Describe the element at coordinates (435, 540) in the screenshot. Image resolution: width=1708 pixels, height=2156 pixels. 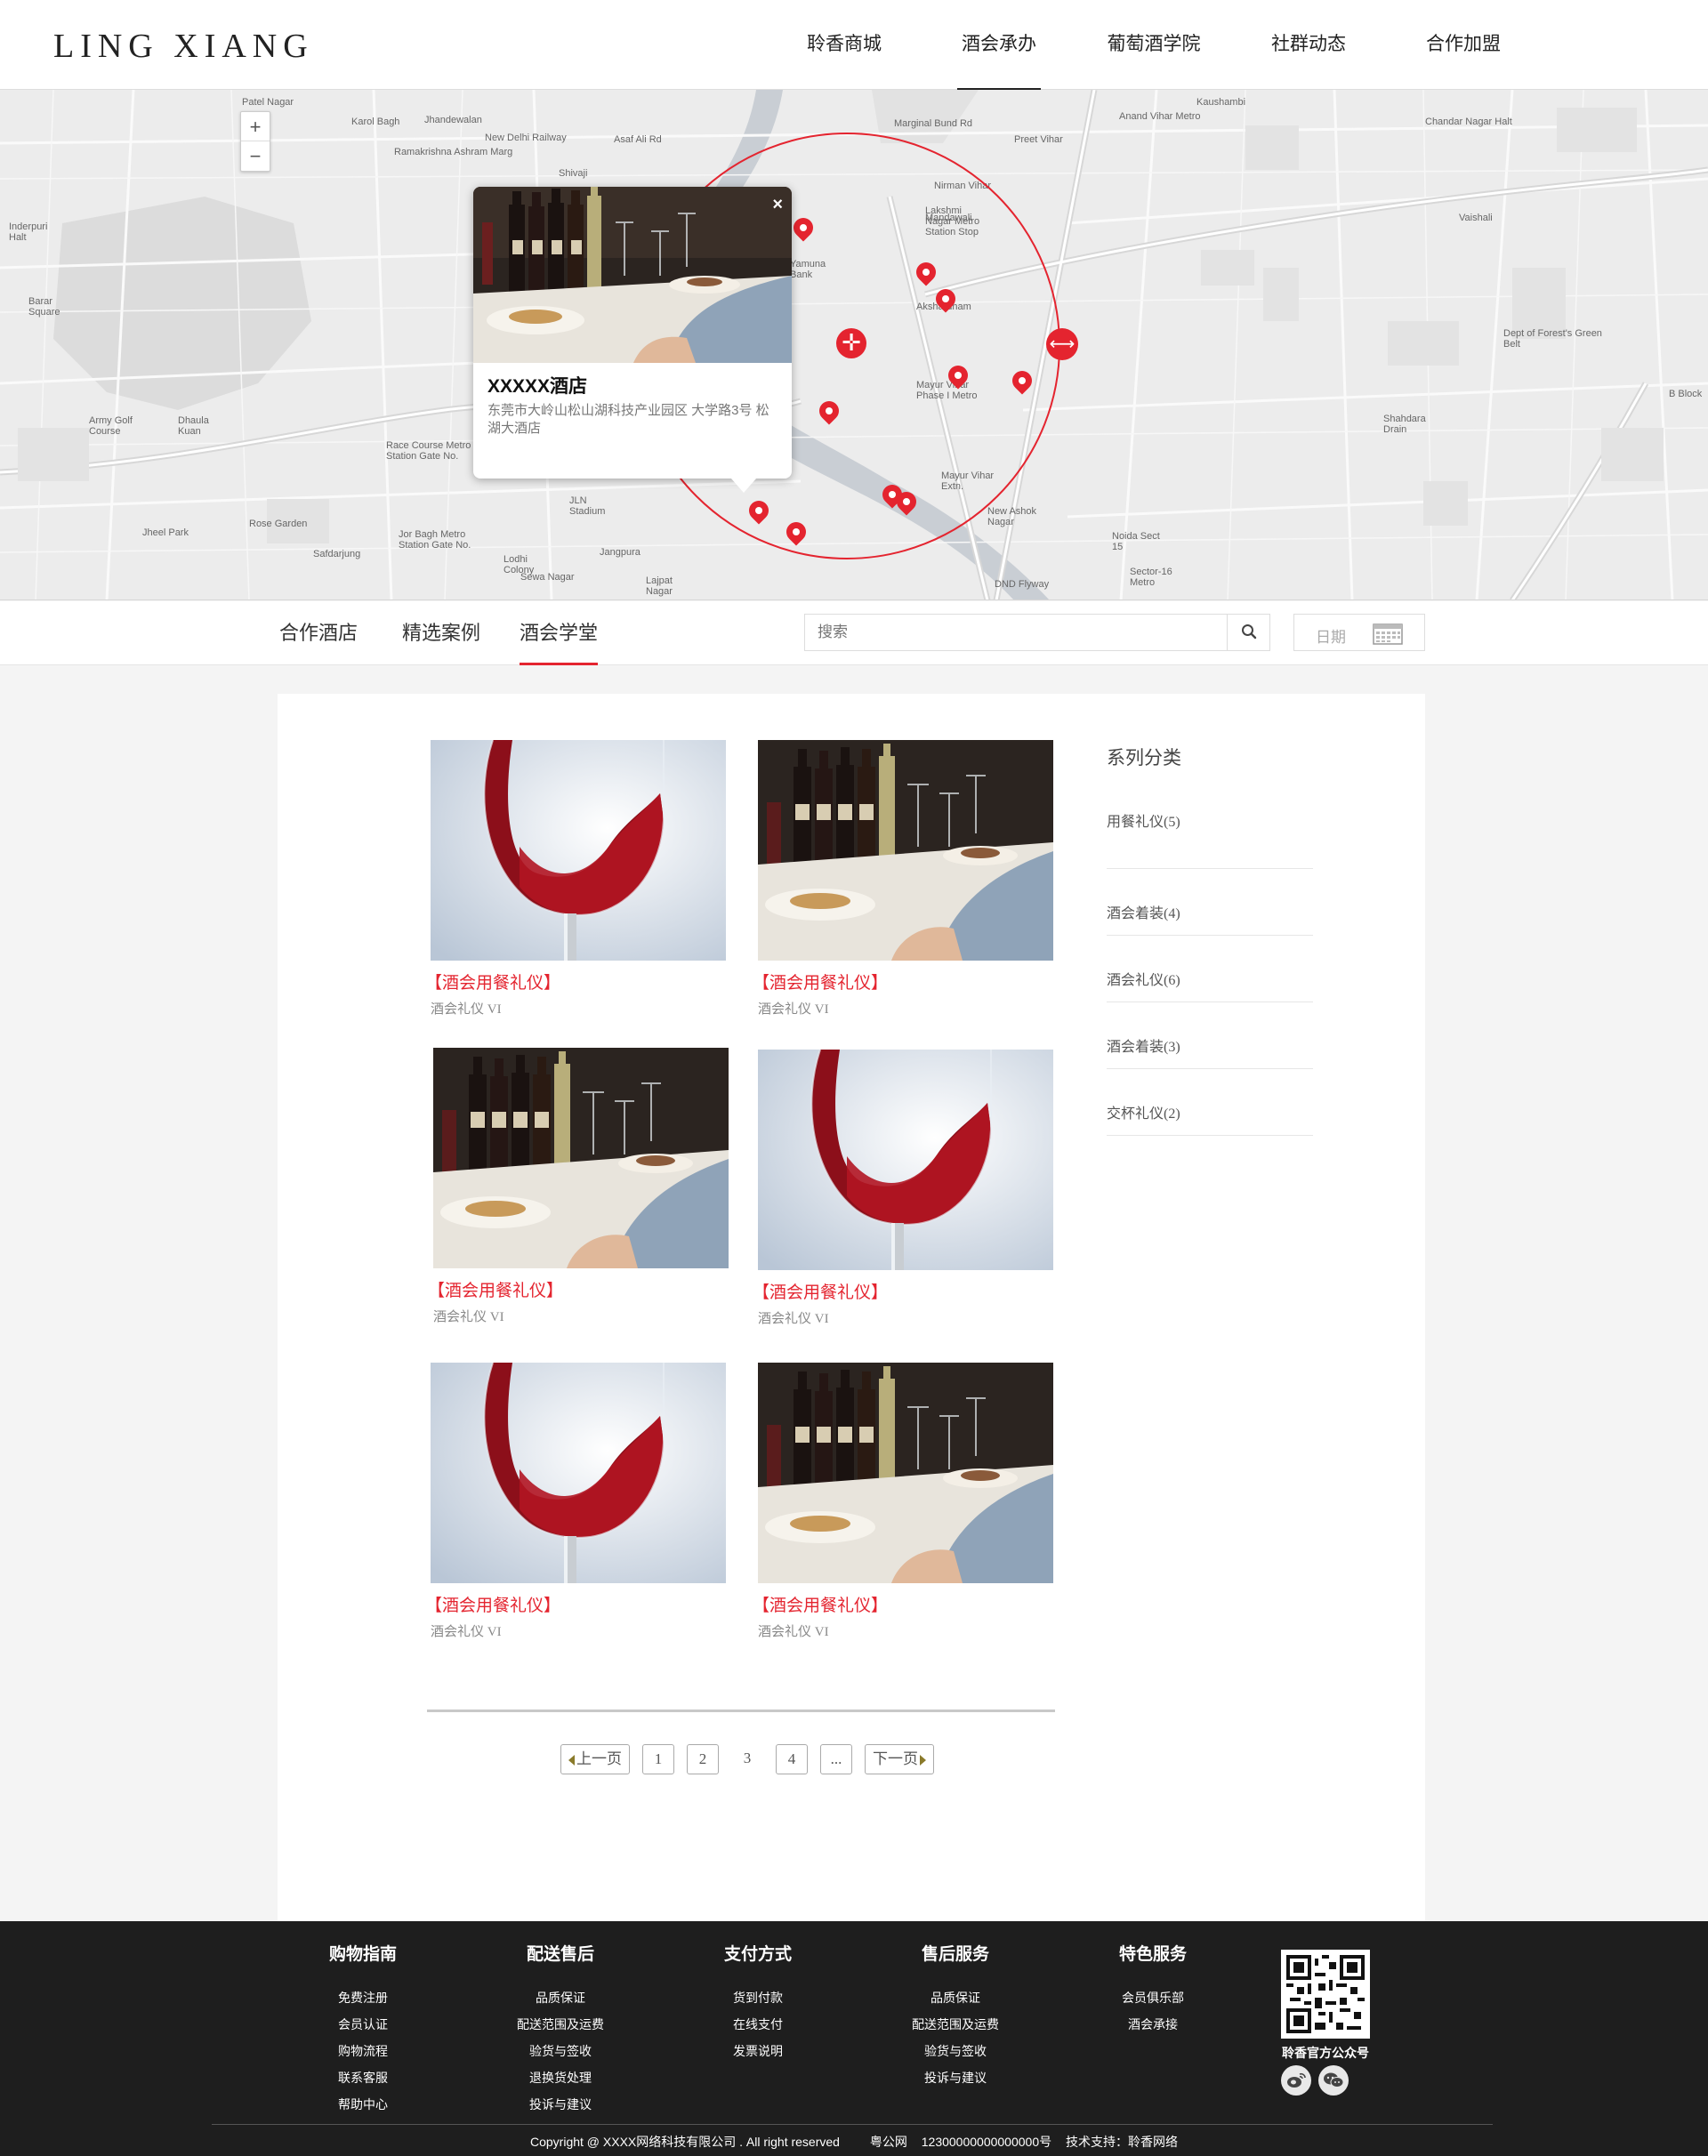
I see `map-label: Jor Bagh Metro Station Gate No.` at that location.